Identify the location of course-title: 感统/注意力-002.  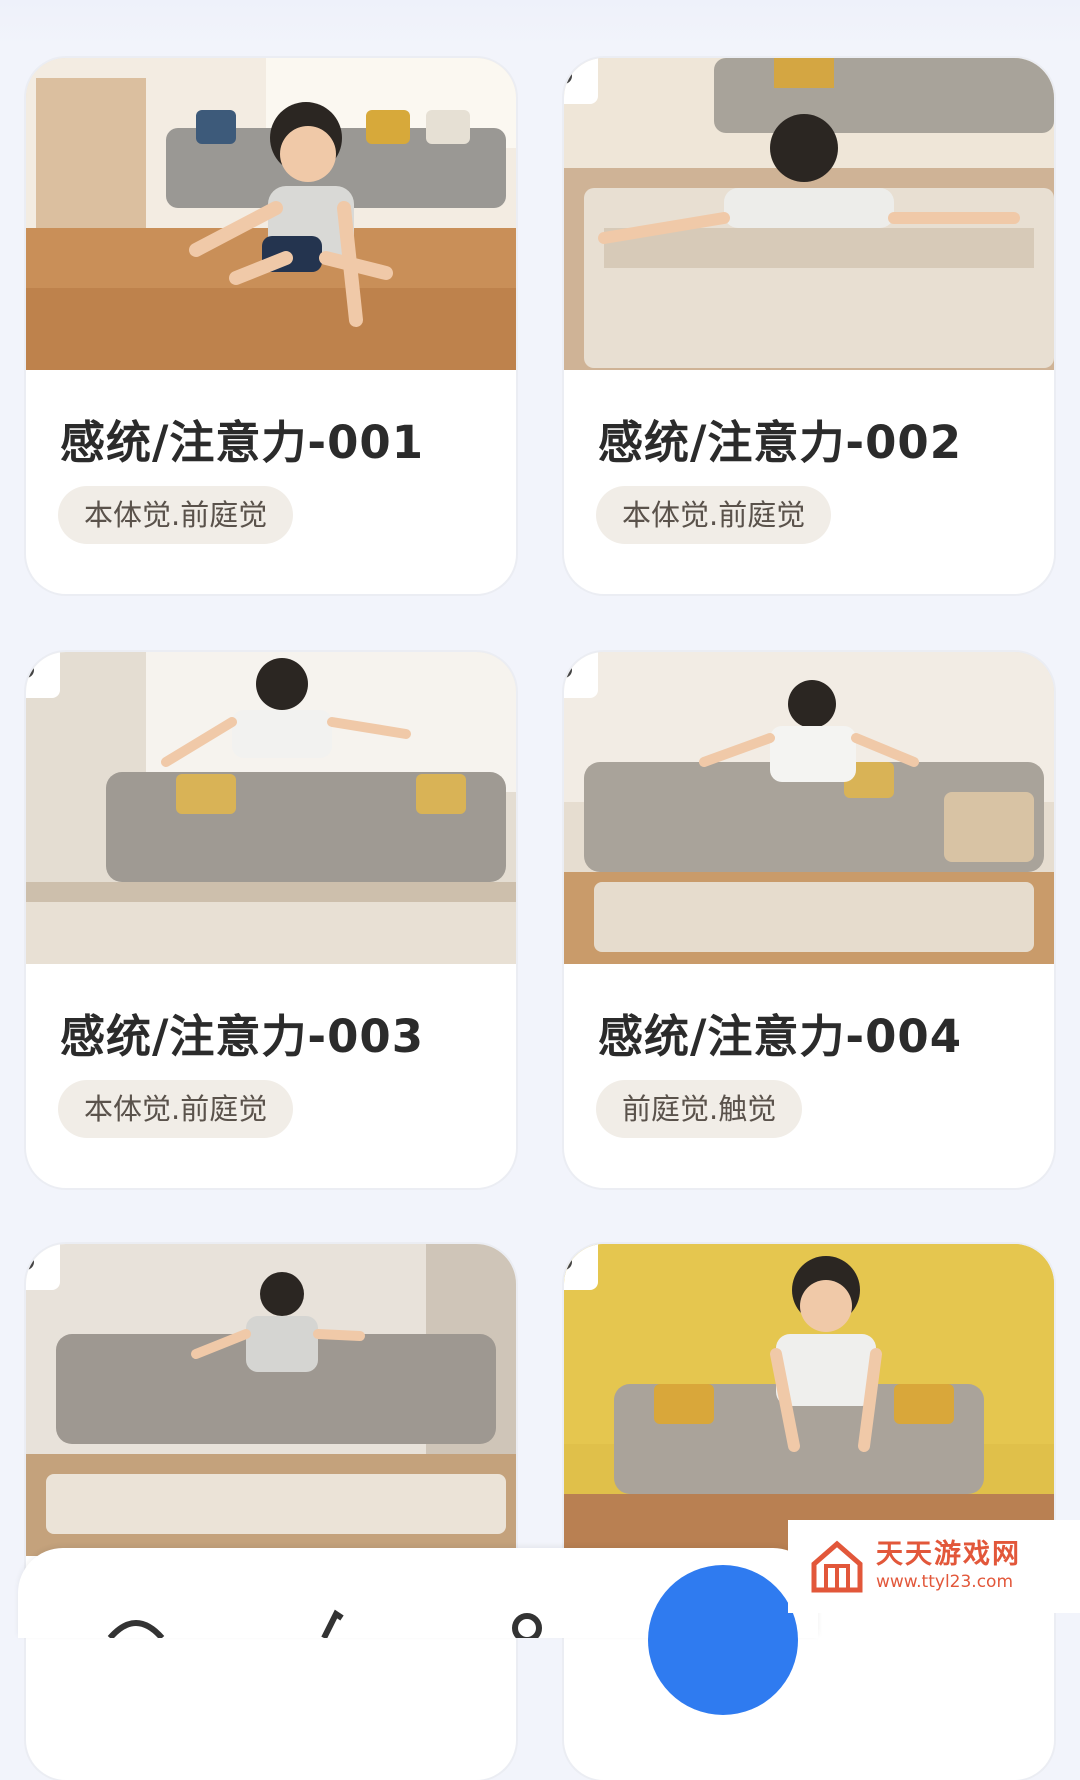
(780, 442).